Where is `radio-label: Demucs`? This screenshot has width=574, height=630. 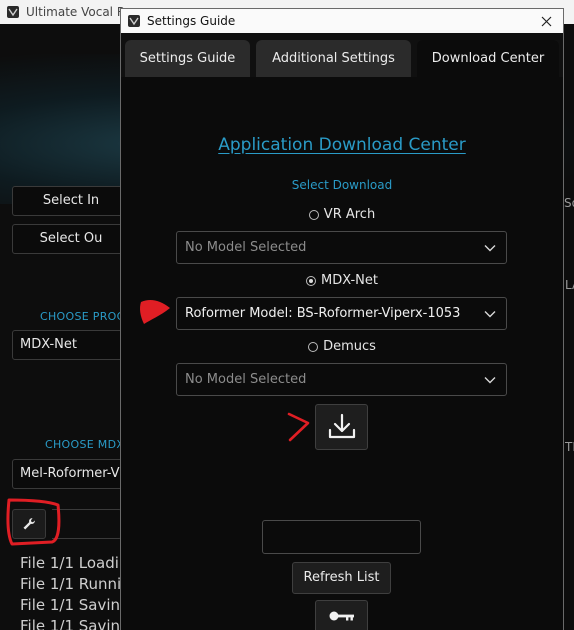
radio-label: Demucs is located at coordinates (349, 346).